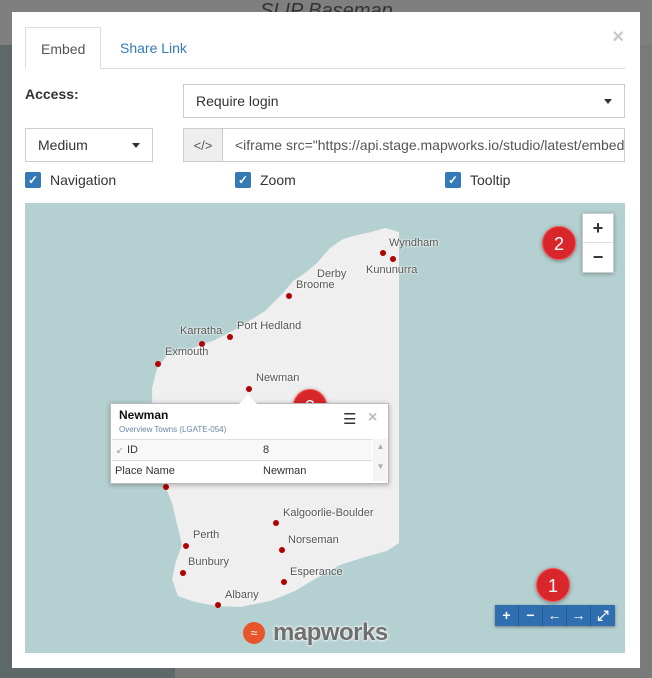  Describe the element at coordinates (325, 48) in the screenshot. I see `tab-bar: Embed Share Link` at that location.